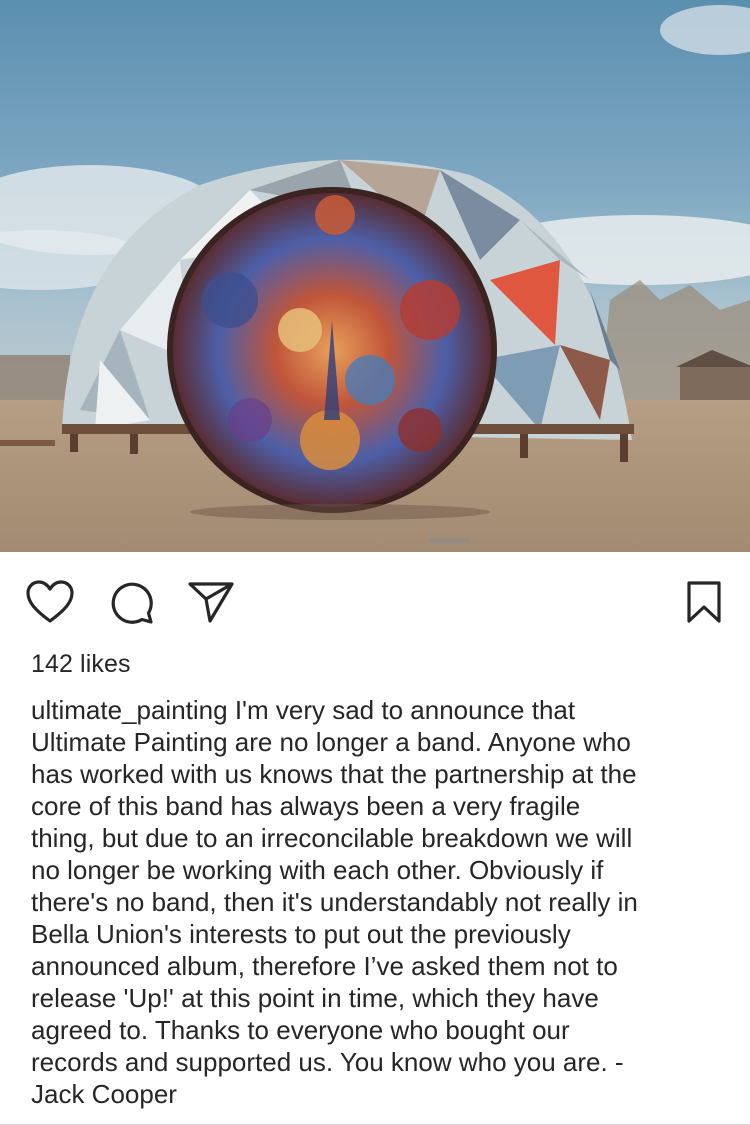 Image resolution: width=750 pixels, height=1125 pixels. What do you see at coordinates (104, 1094) in the screenshot?
I see `caption-line: Jack Cooper` at bounding box center [104, 1094].